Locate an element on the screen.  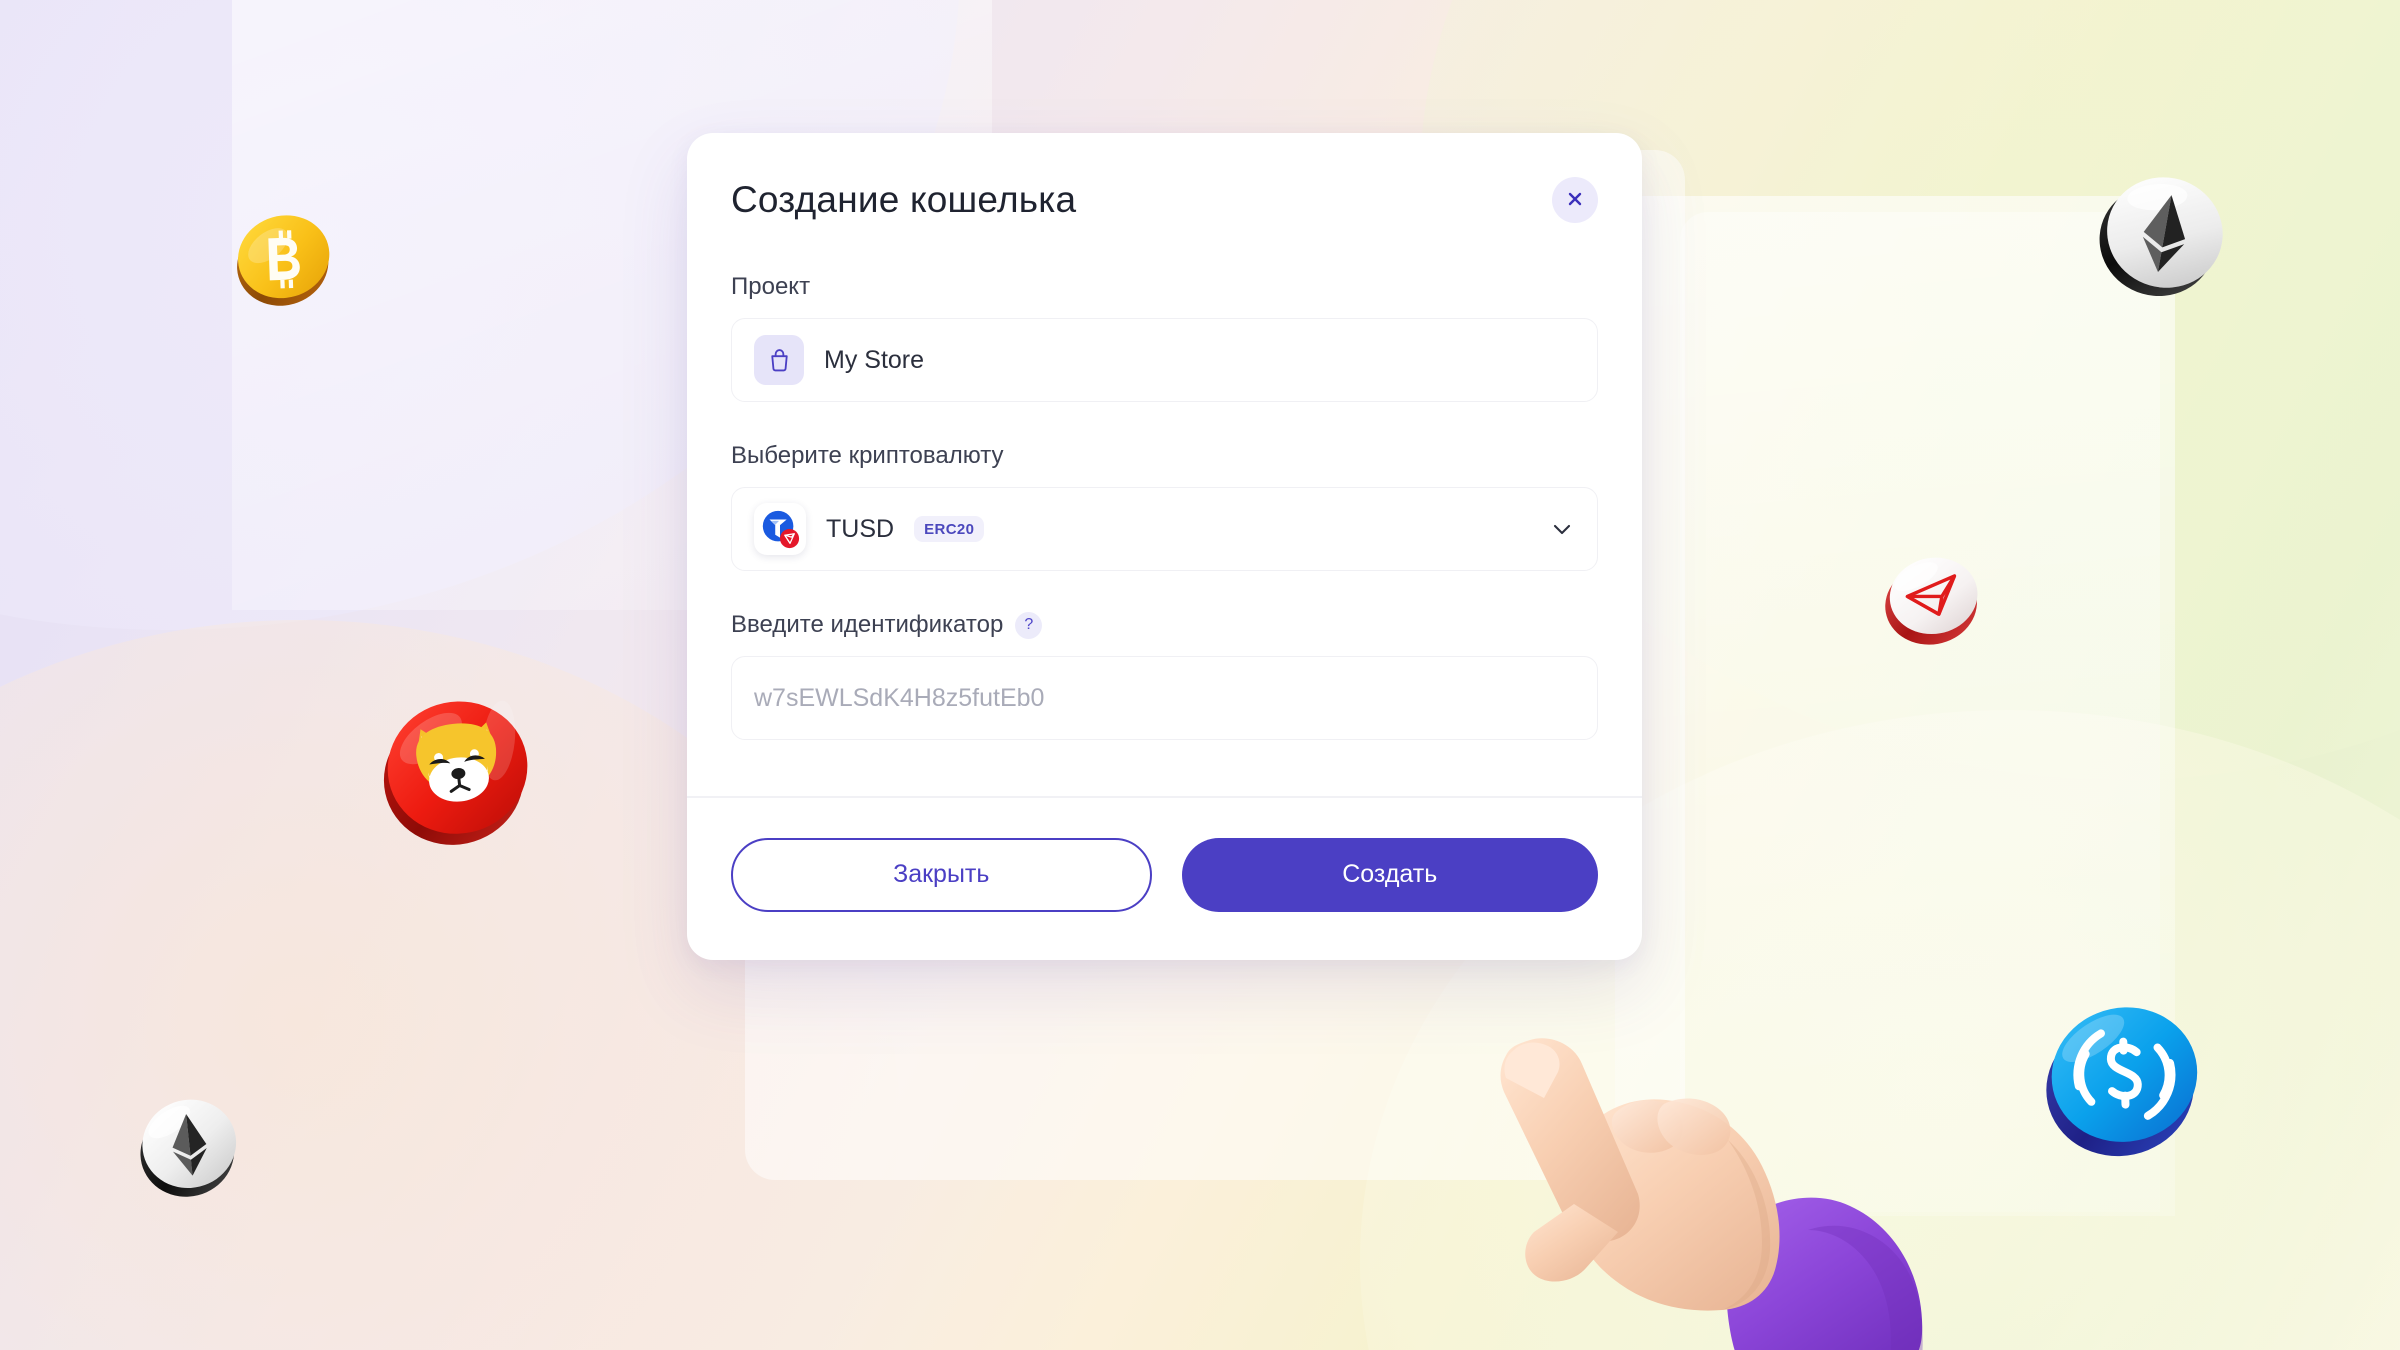
close-button is located at coordinates (1575, 200).